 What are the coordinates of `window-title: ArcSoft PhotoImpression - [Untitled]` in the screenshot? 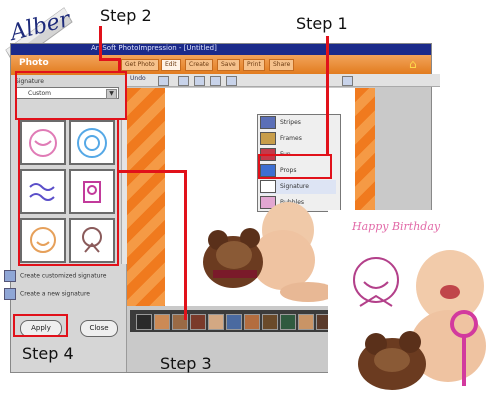 It's located at (154, 48).